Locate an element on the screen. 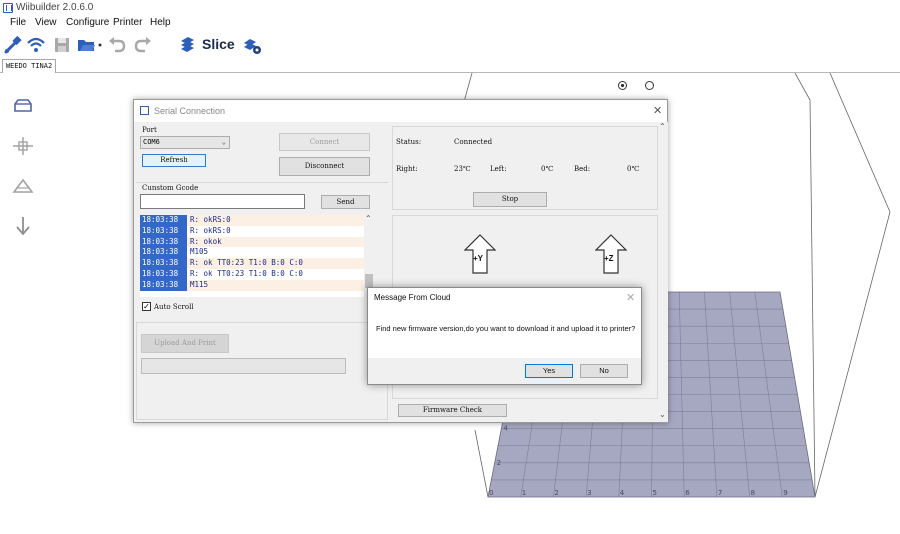 This screenshot has height=534, width=900. right-temp-label: Right: is located at coordinates (407, 169).